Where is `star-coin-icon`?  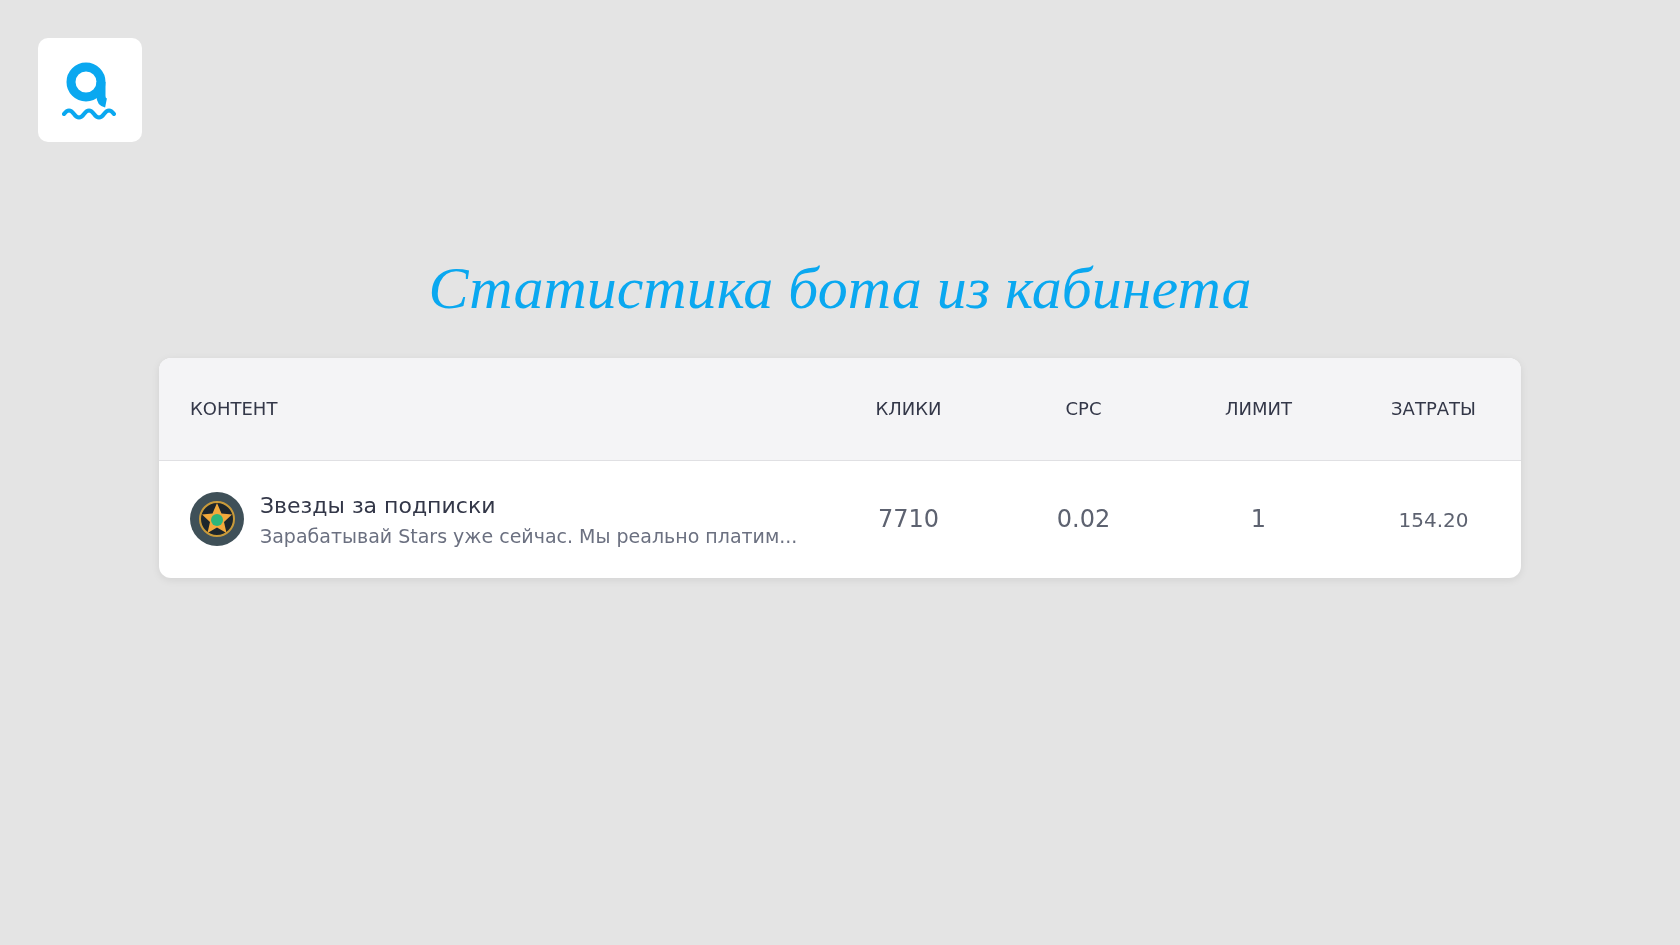
star-coin-icon is located at coordinates (217, 519).